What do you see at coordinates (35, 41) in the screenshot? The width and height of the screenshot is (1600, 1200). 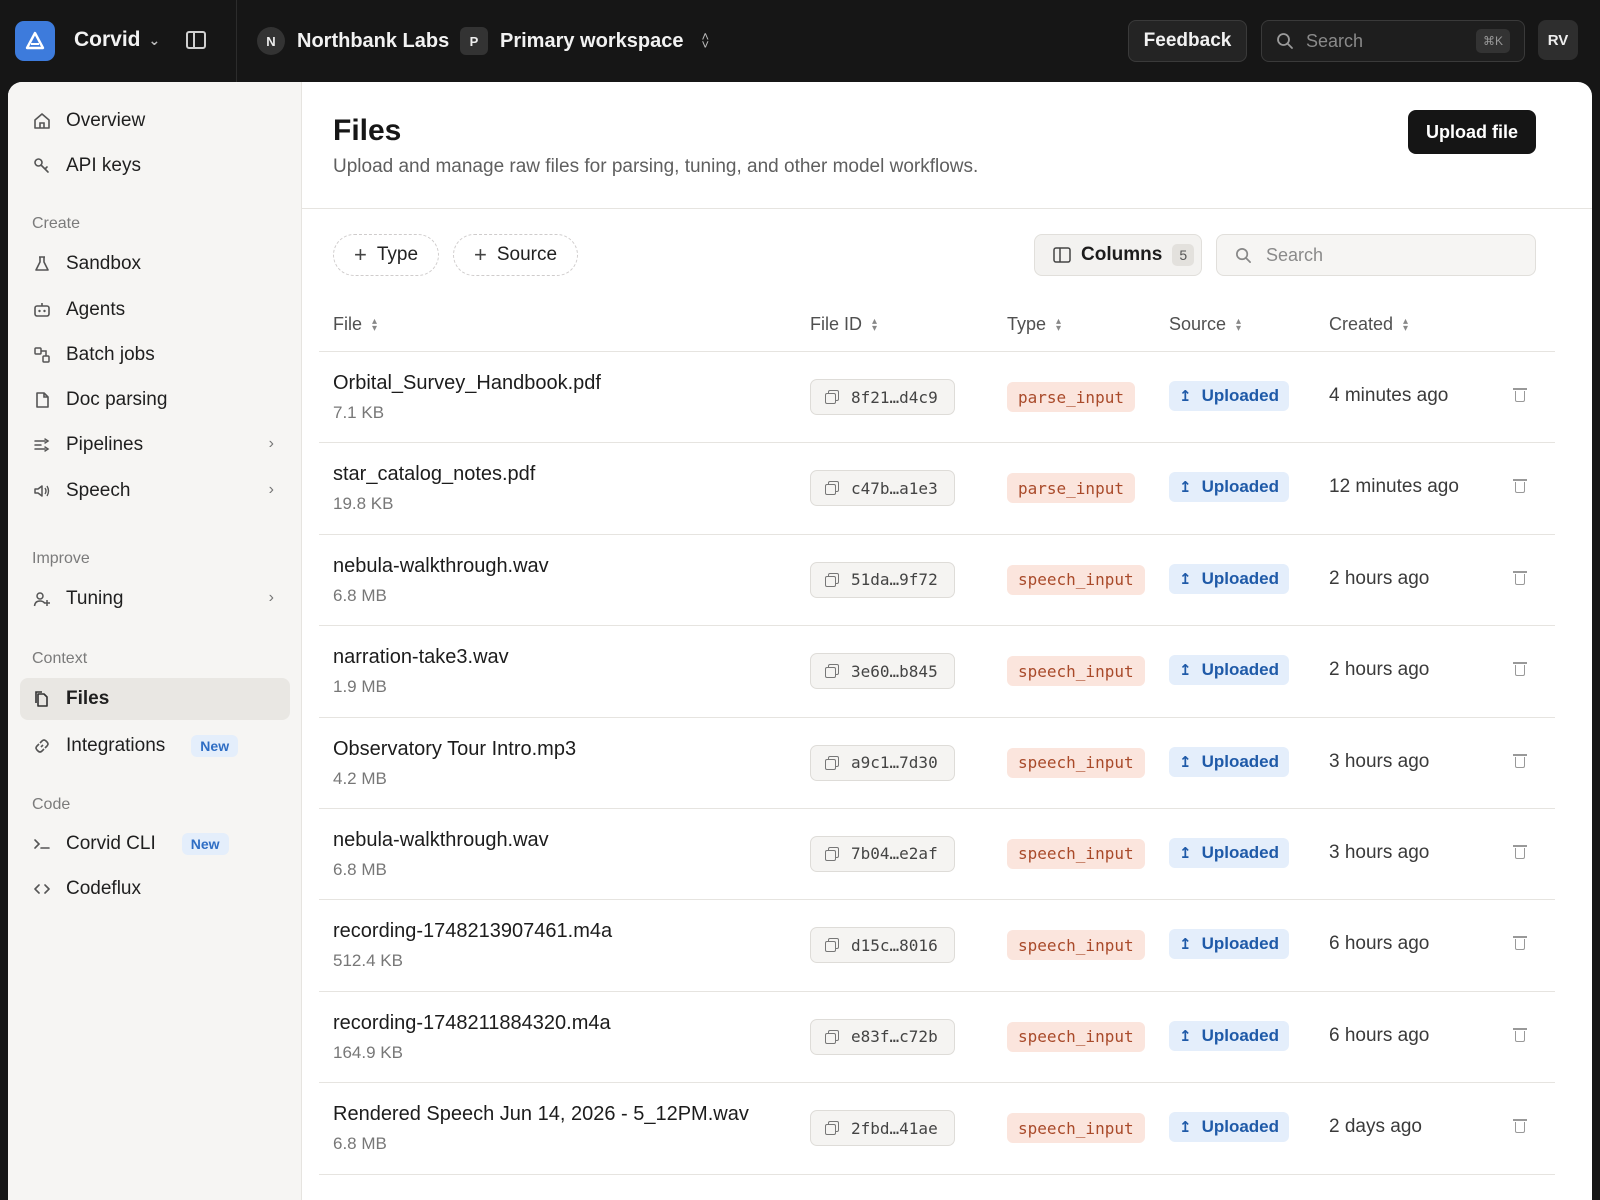 I see `corvid-logo-icon` at bounding box center [35, 41].